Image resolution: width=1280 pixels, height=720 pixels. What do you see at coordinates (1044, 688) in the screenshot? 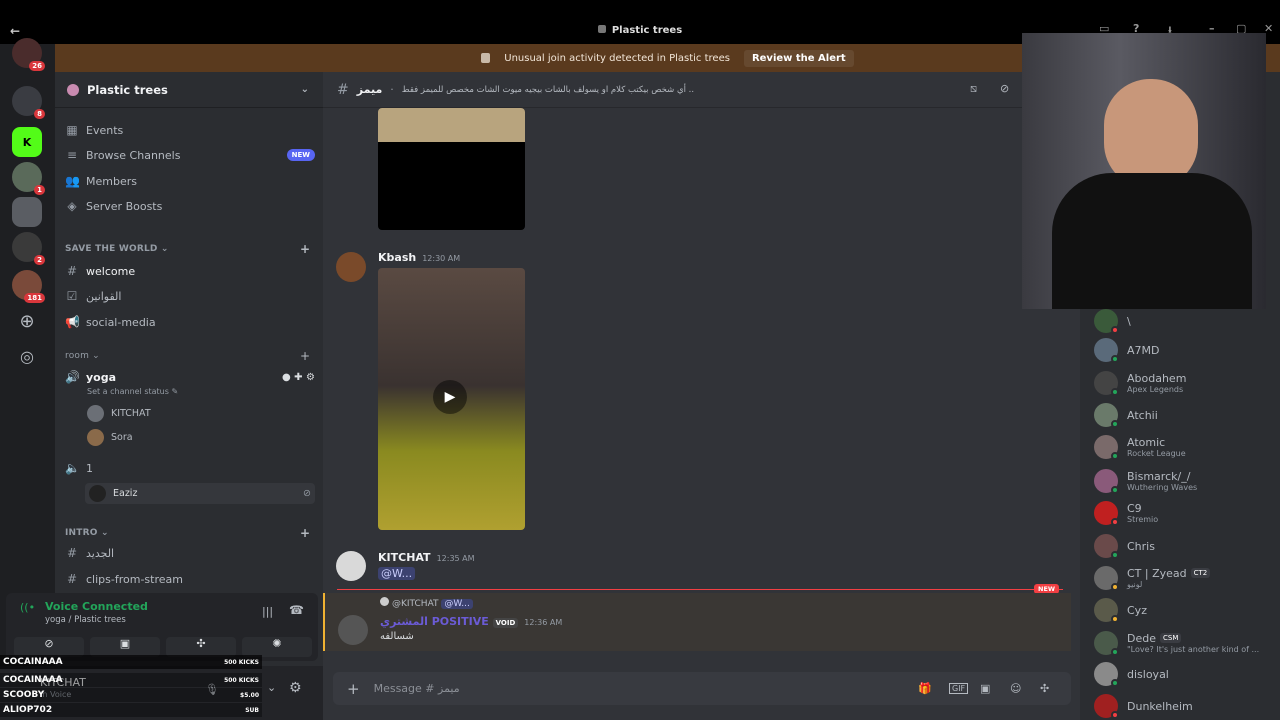
I see `apps-icon: ✣` at bounding box center [1044, 688].